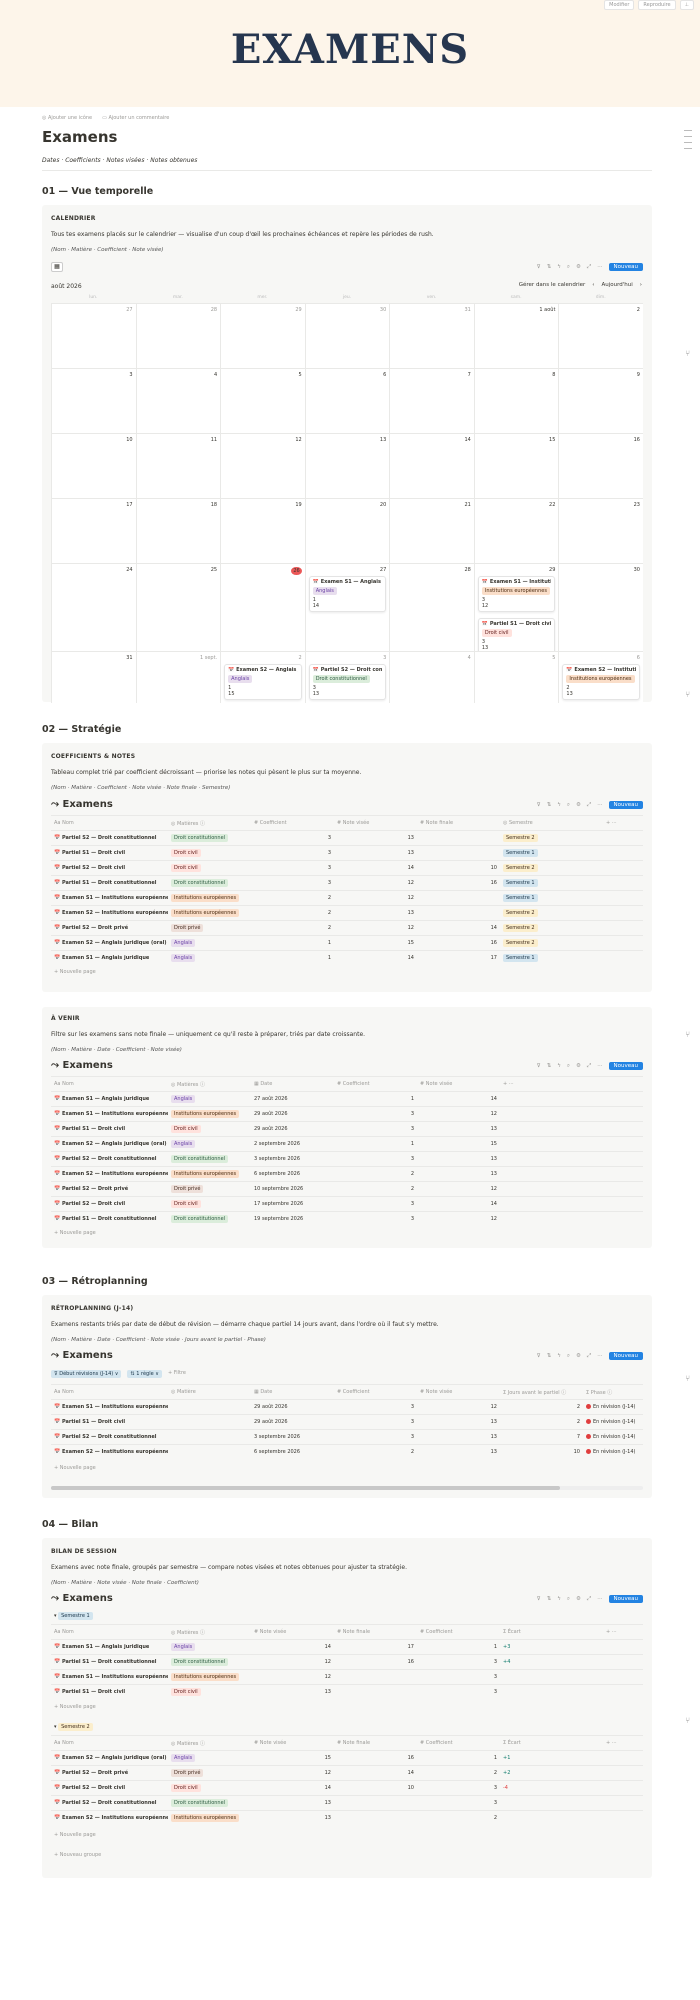 The width and height of the screenshot is (700, 2000). I want to click on calendar-day: 13, so click(347, 466).